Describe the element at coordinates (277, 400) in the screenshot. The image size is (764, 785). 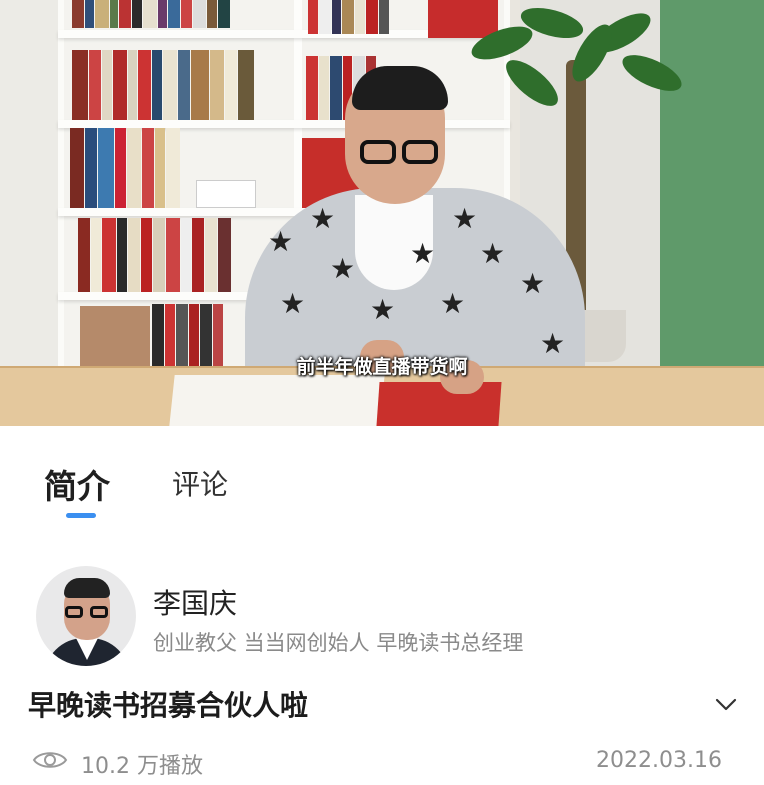
I see `newspaper` at that location.